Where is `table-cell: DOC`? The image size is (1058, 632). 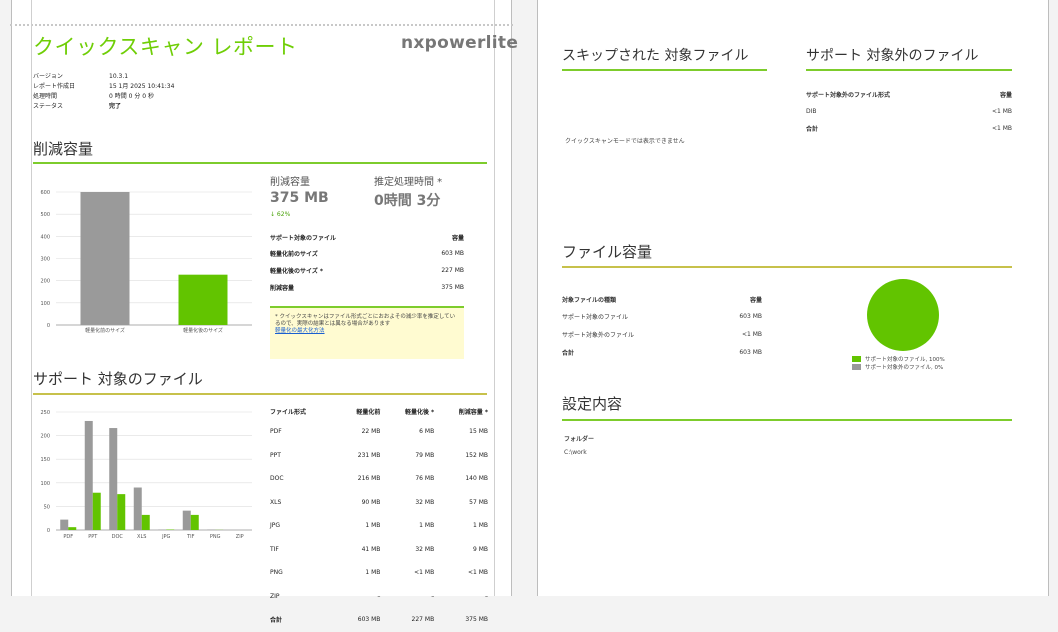 table-cell: DOC is located at coordinates (303, 479).